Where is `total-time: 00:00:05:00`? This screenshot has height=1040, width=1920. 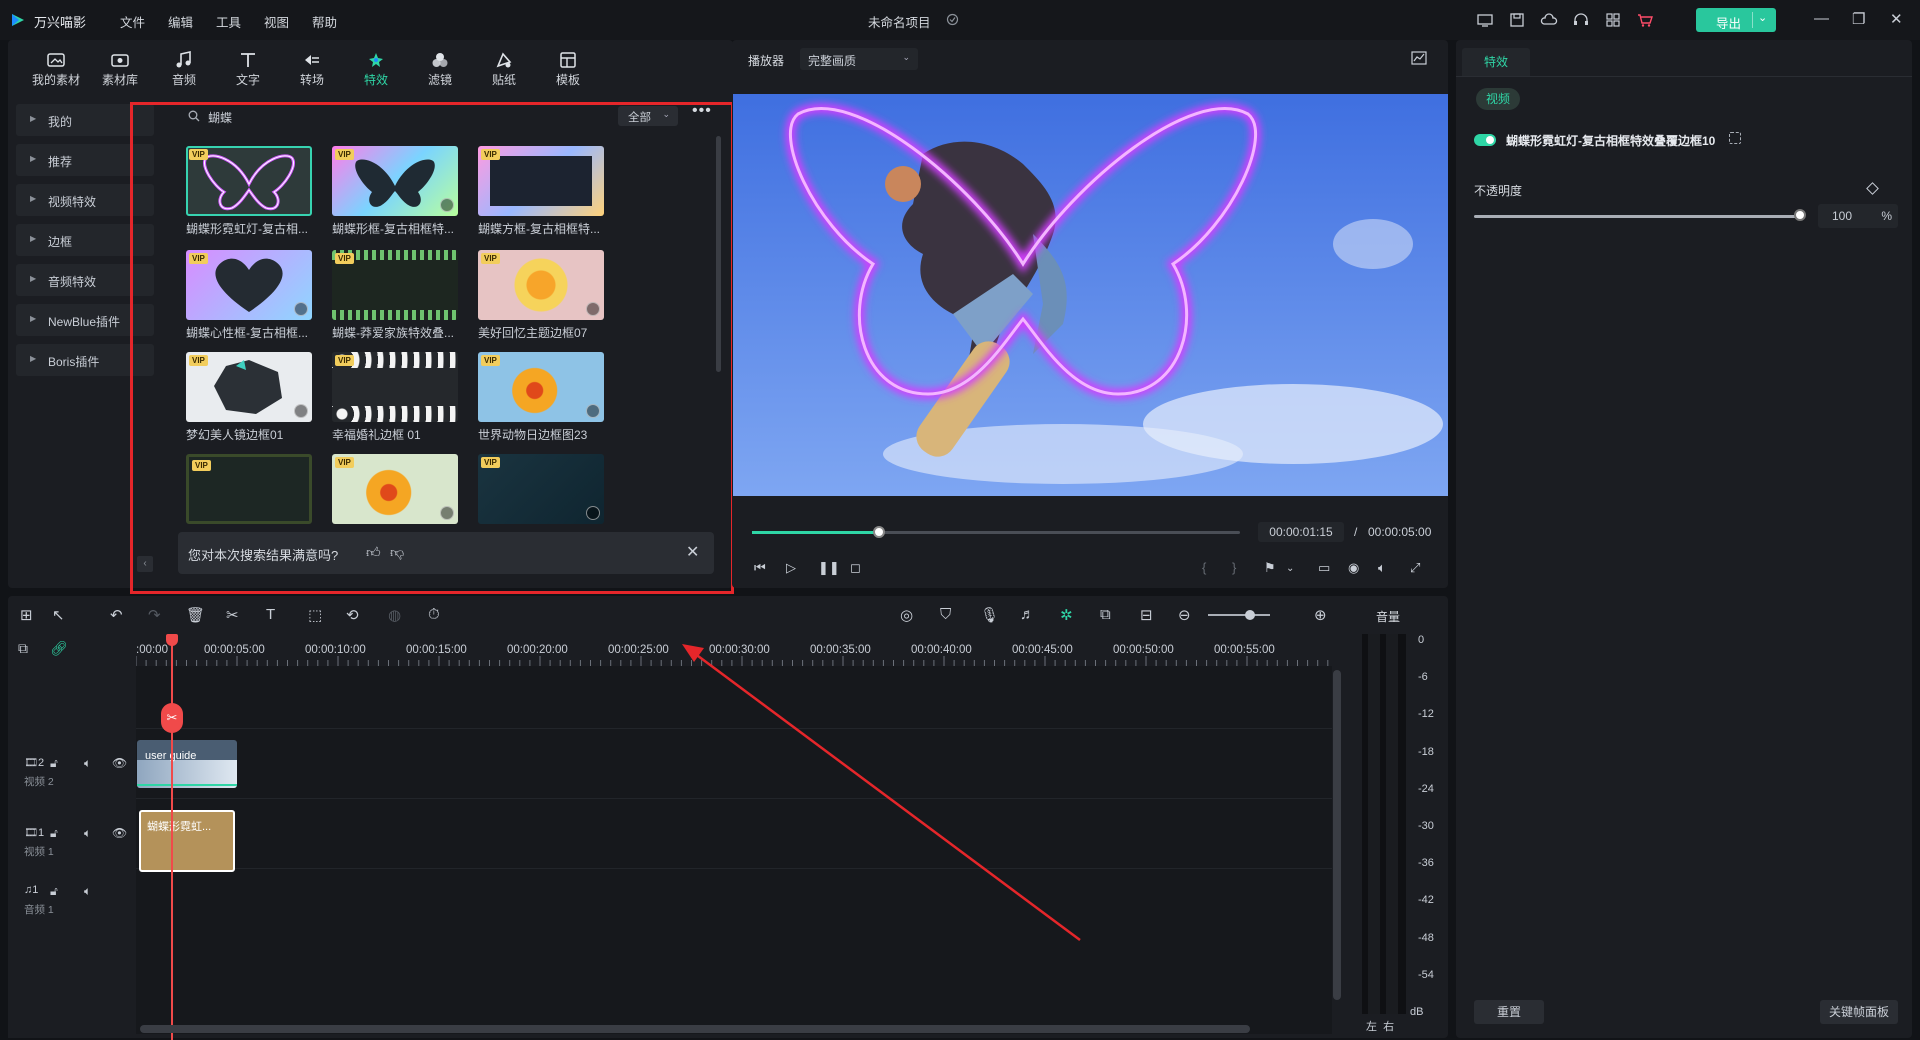
total-time: 00:00:05:00 is located at coordinates (1400, 532).